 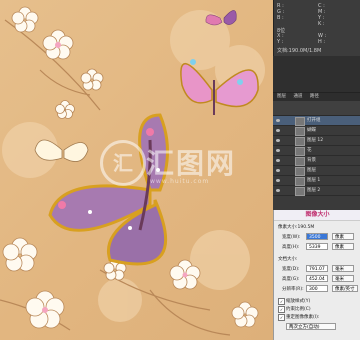 I want to click on info-doc: 文档:190.0M/1.8M, so click(x=299, y=51).